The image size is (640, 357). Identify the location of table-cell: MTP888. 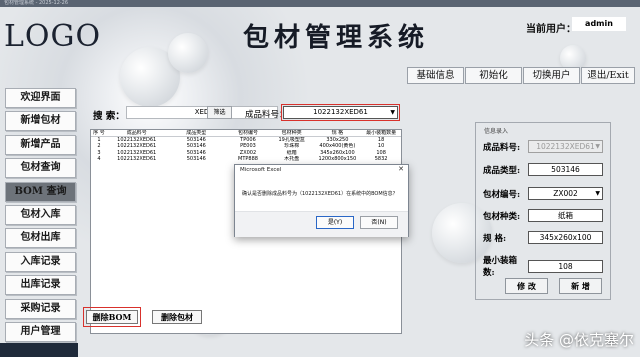
(248, 159).